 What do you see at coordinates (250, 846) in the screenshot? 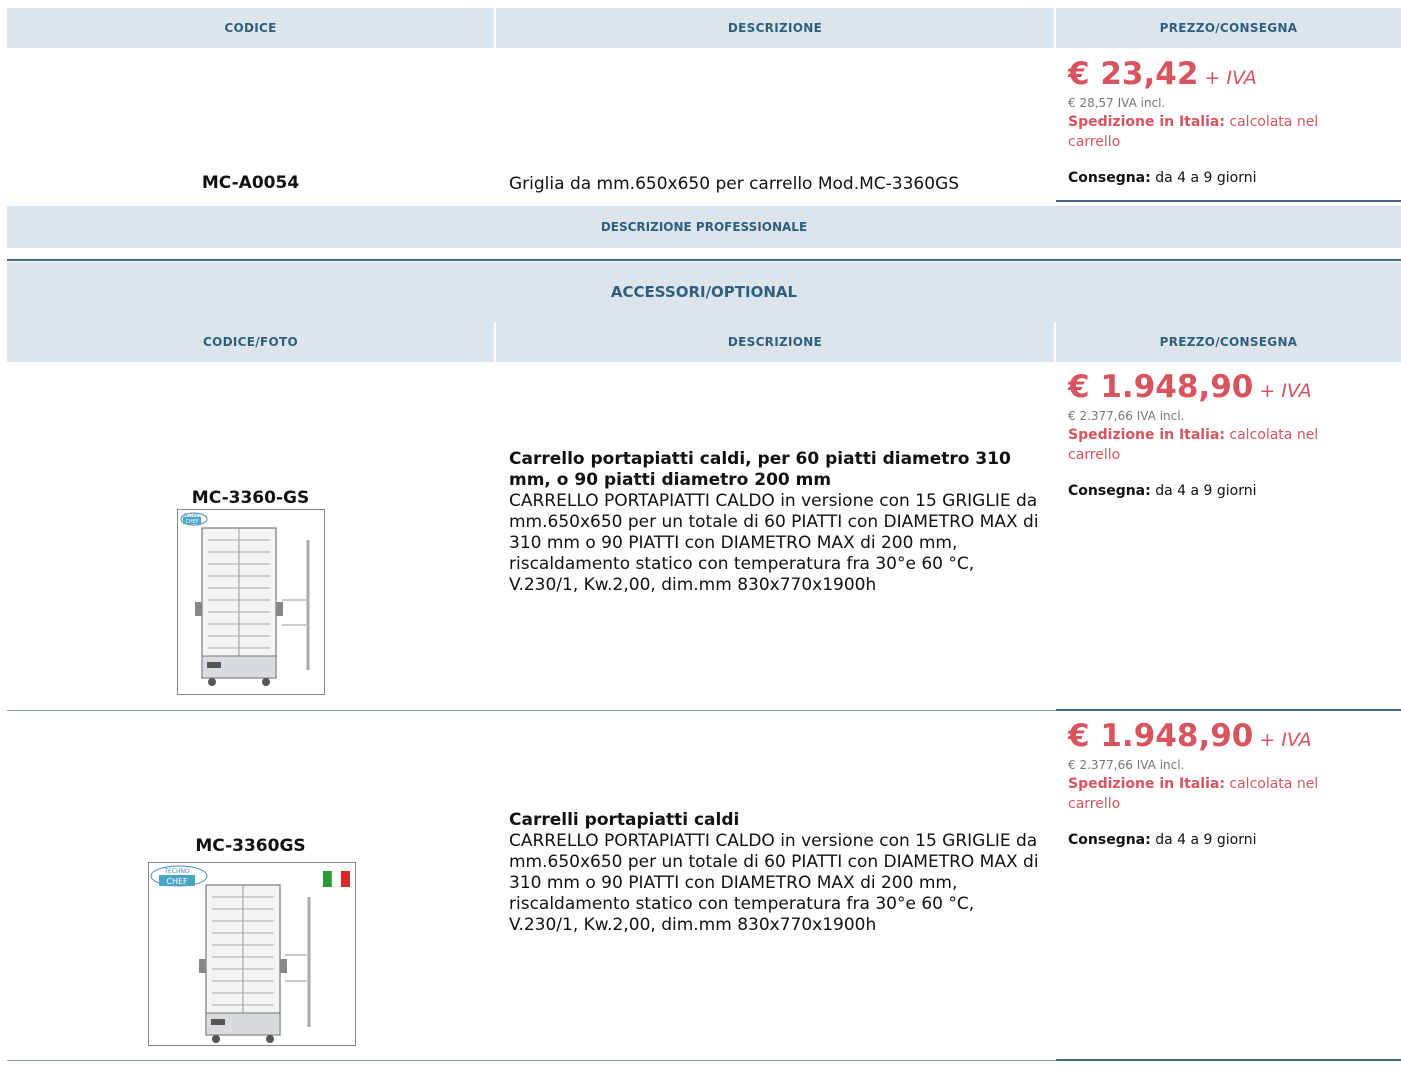
I see `accessory-code: MC-3360GS` at bounding box center [250, 846].